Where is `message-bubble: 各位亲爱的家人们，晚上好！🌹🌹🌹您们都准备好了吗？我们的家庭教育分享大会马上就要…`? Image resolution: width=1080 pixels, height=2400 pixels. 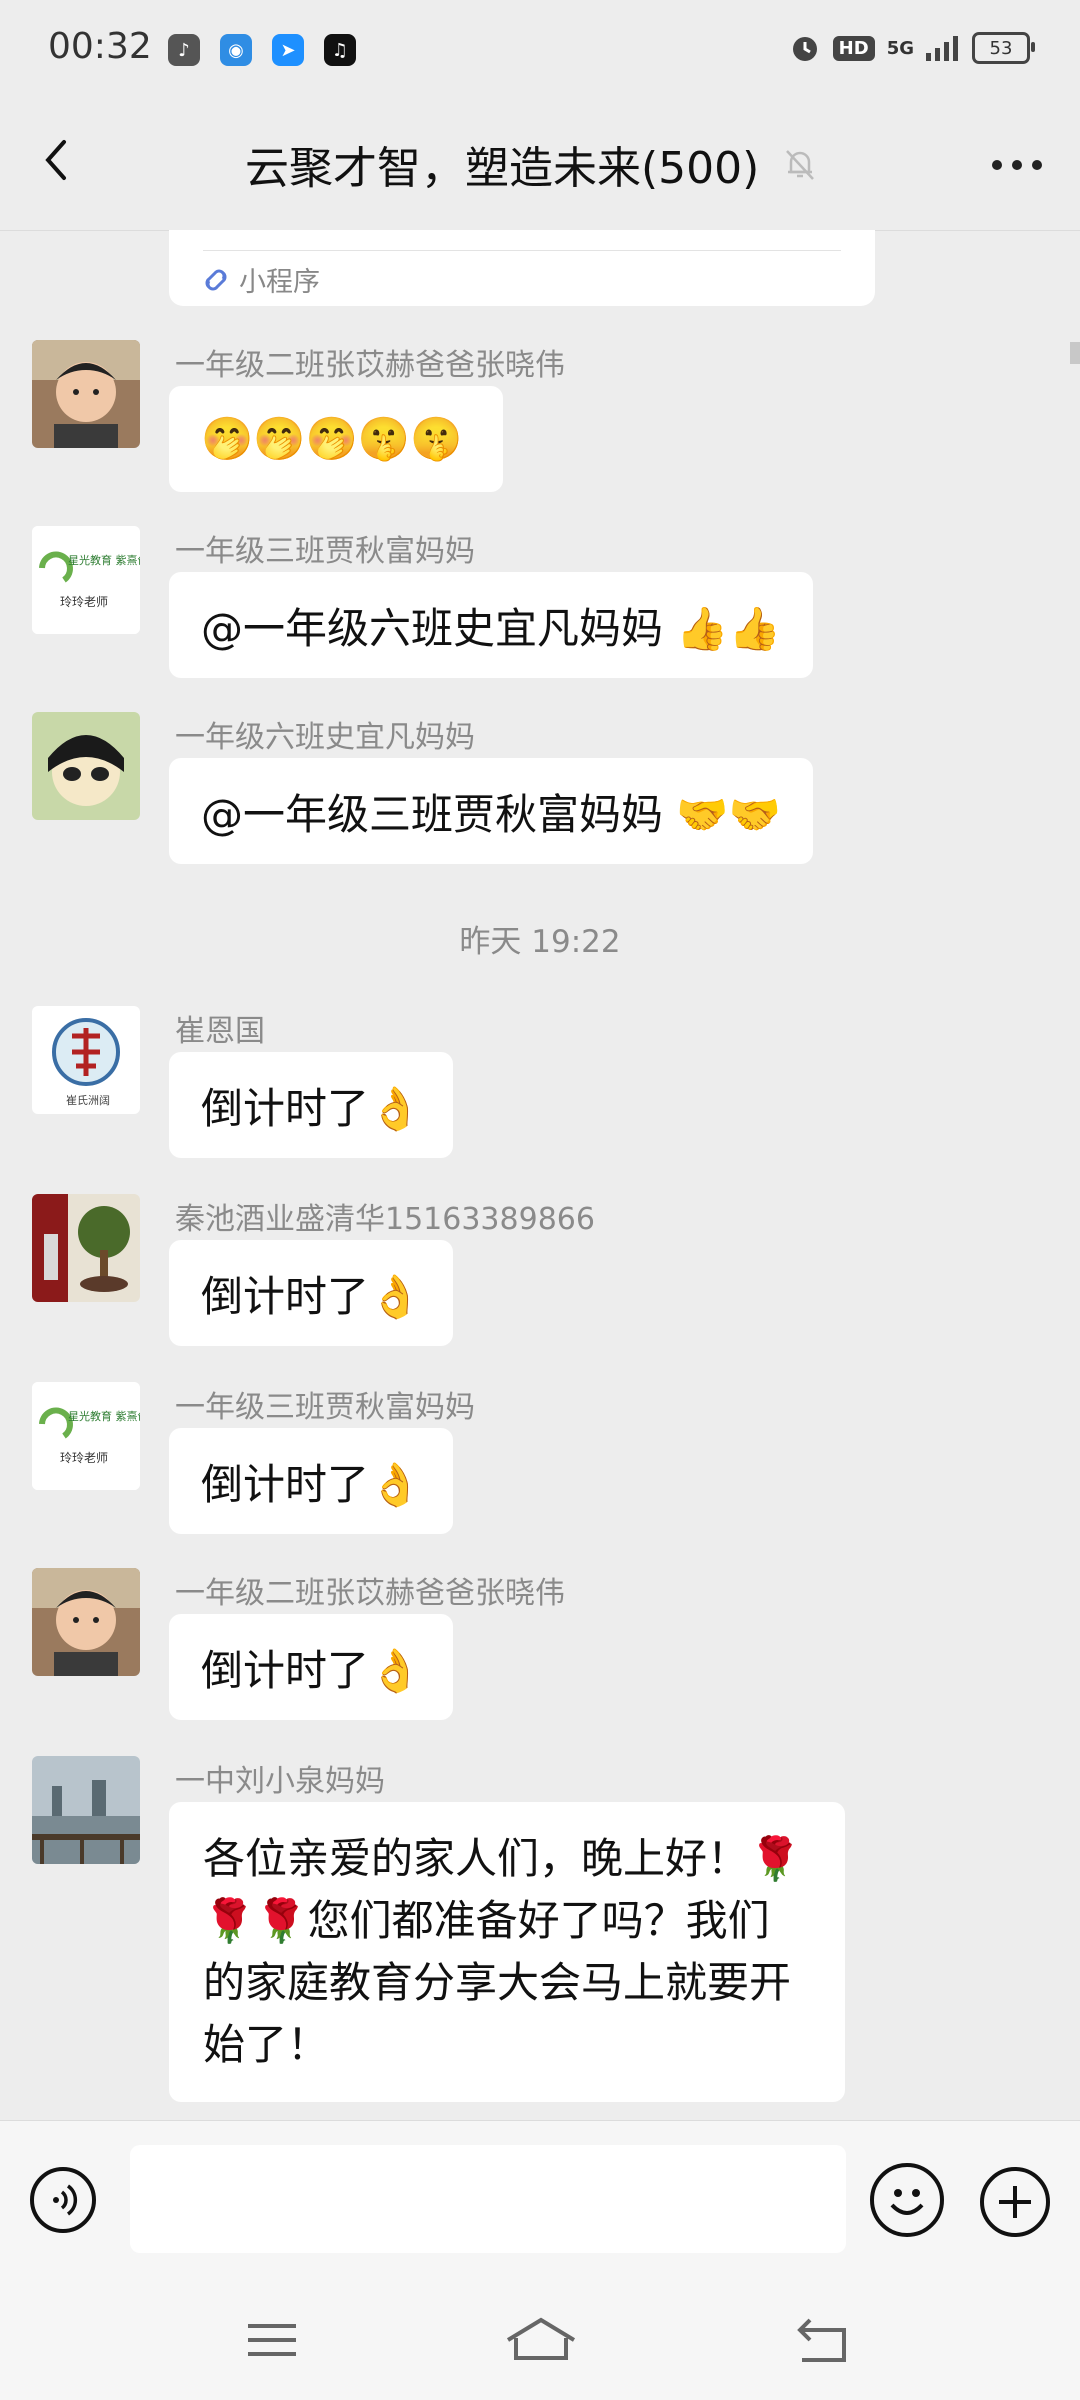 message-bubble: 各位亲爱的家人们，晚上好！🌹🌹🌹您们都准备好了吗？我们的家庭教育分享大会马上就要… is located at coordinates (507, 1952).